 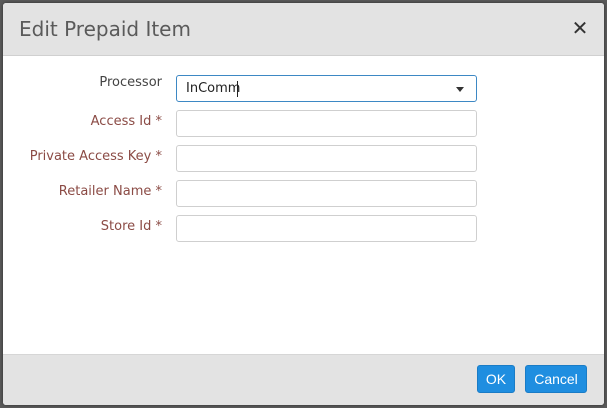 What do you see at coordinates (326, 123) in the screenshot?
I see `access-id-input` at bounding box center [326, 123].